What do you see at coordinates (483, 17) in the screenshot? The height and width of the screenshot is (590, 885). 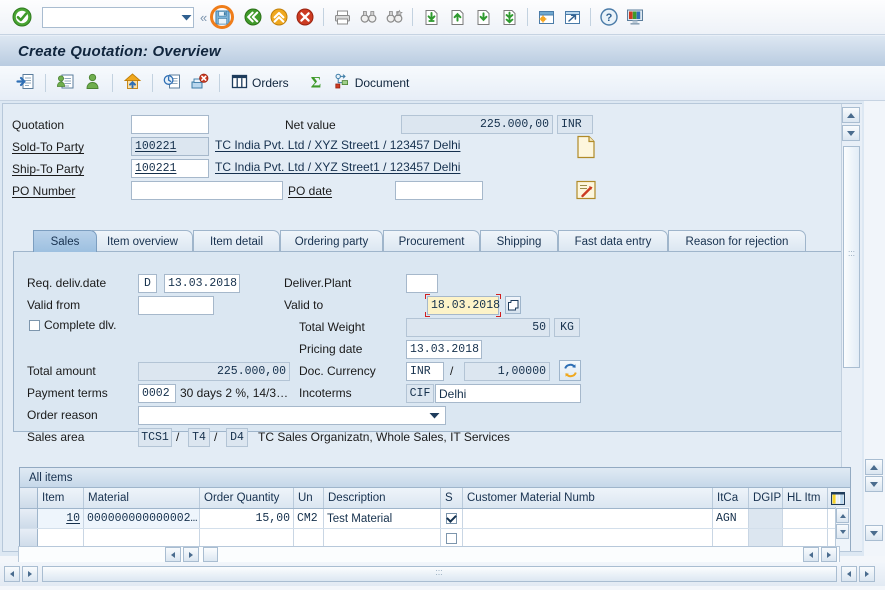 I see `page-down-button` at bounding box center [483, 17].